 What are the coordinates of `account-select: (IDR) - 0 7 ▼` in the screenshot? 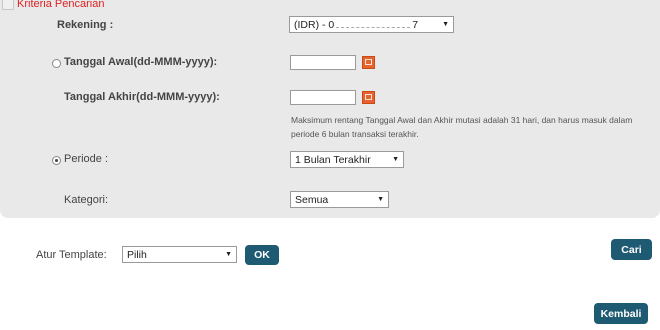 It's located at (371, 24).